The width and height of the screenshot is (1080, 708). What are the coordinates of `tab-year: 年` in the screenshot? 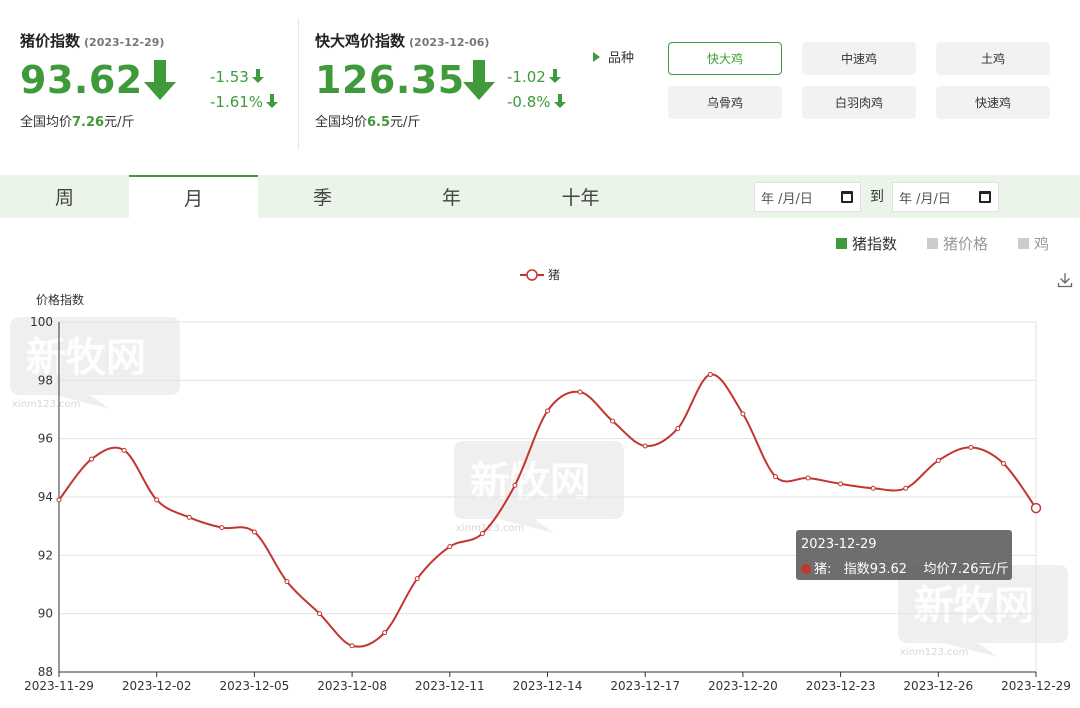 It's located at (451, 196).